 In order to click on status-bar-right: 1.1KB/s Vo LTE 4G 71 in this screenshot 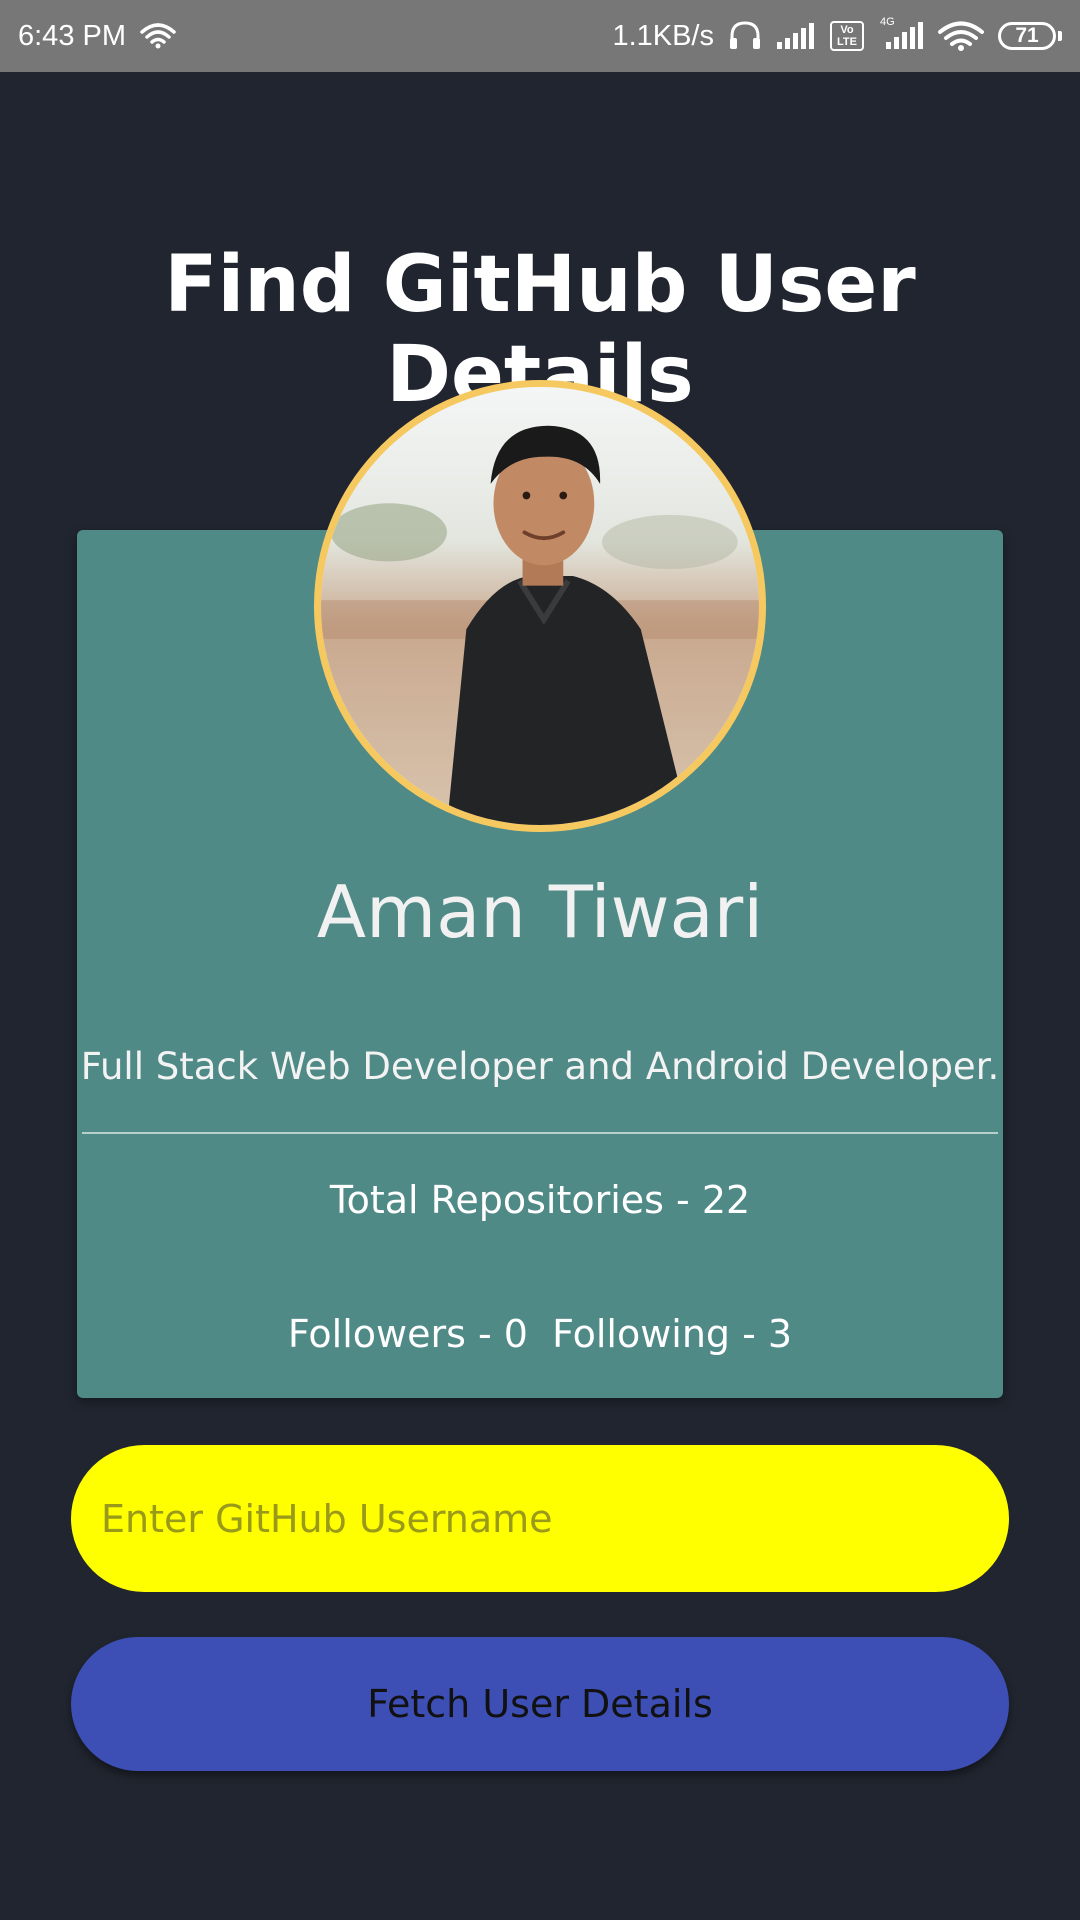, I will do `click(837, 34)`.